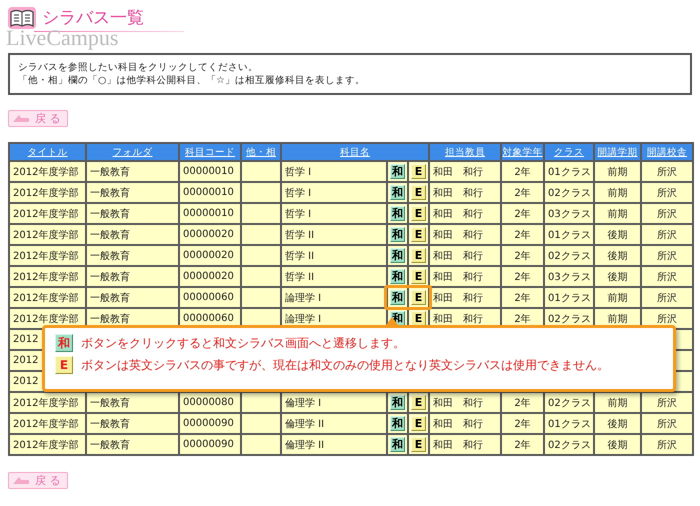 The width and height of the screenshot is (700, 506). I want to click on english-button-icon: E, so click(64, 365).